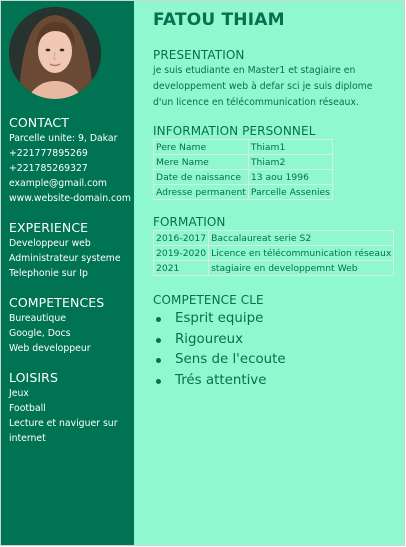 The image size is (406, 547). Describe the element at coordinates (290, 192) in the screenshot. I see `info-value: Parcelle Assenies` at that location.